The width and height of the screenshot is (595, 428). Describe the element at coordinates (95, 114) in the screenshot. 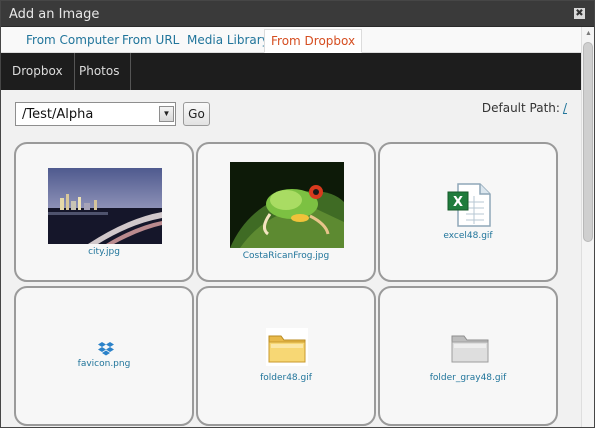

I see `path-select: /Test/Alpha ▼` at that location.